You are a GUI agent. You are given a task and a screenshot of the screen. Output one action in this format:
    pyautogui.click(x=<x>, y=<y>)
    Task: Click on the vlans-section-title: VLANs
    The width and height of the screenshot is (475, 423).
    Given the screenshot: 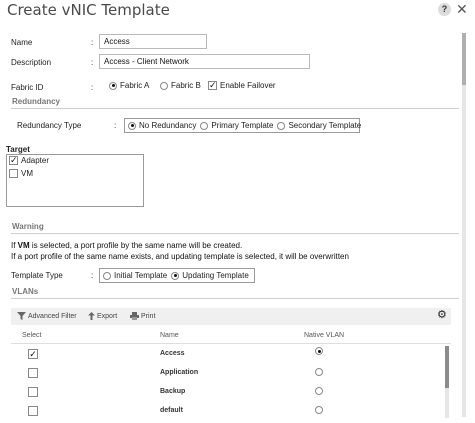 What is the action you would take?
    pyautogui.click(x=25, y=291)
    